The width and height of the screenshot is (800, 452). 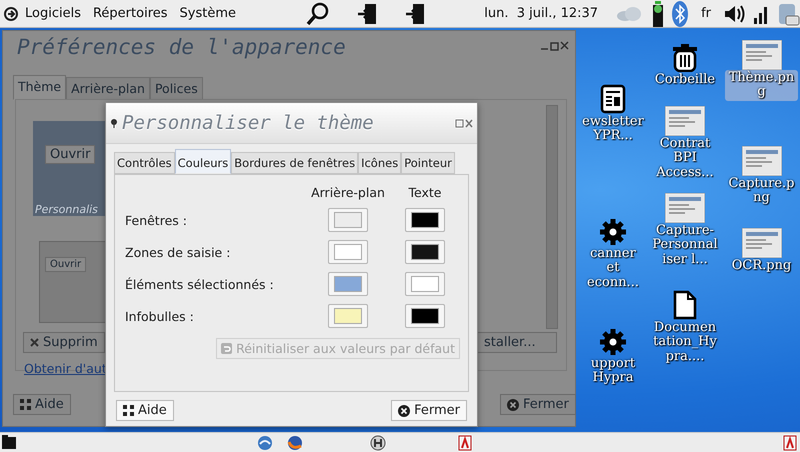 I want to click on undo-icon, so click(x=226, y=348).